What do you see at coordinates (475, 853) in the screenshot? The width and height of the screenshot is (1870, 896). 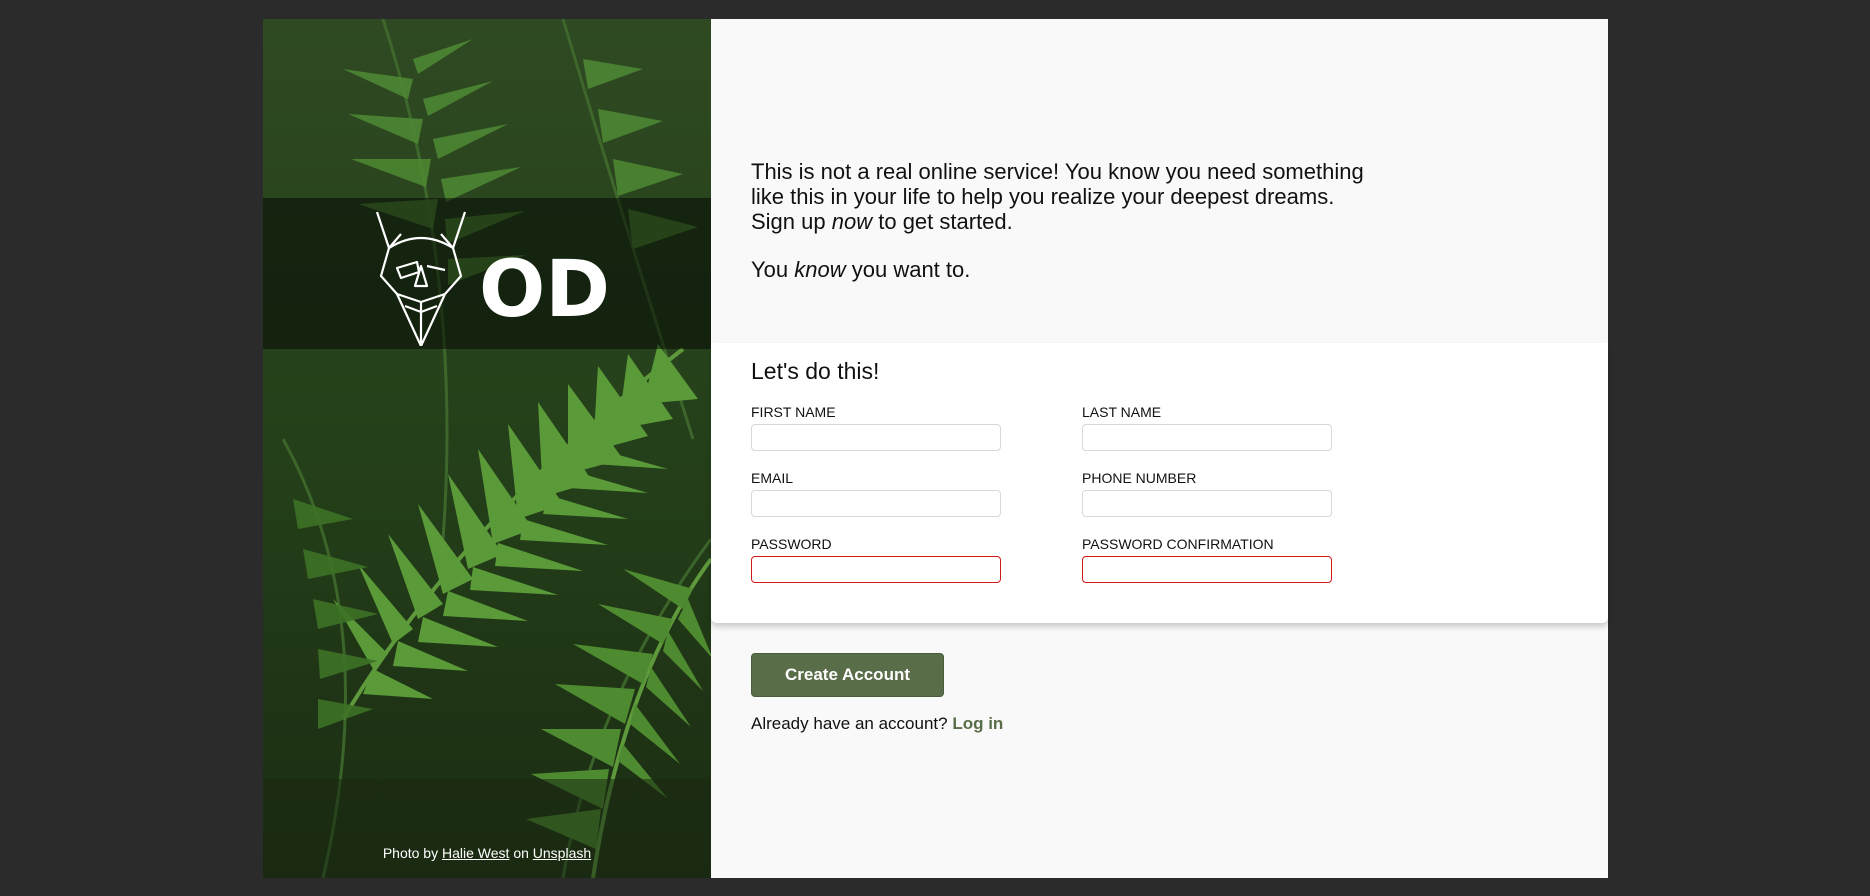 I see `photo-author-link: Halie West` at bounding box center [475, 853].